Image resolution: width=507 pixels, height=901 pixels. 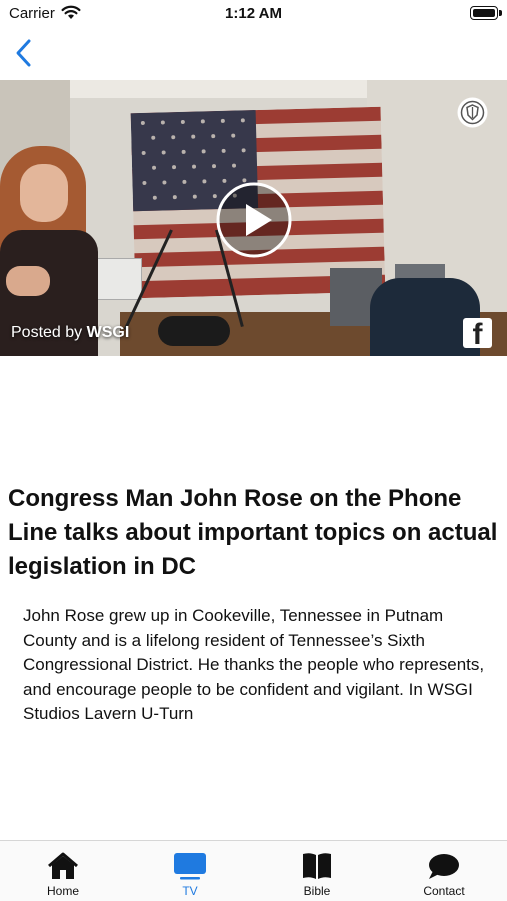 I want to click on tab-contact: Contact, so click(x=444, y=871).